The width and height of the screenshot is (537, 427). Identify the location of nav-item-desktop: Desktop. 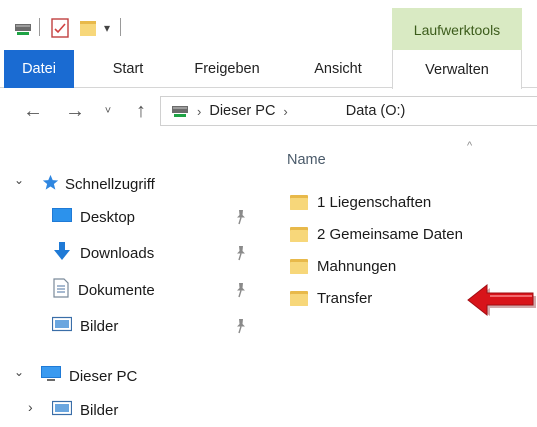
(93, 217).